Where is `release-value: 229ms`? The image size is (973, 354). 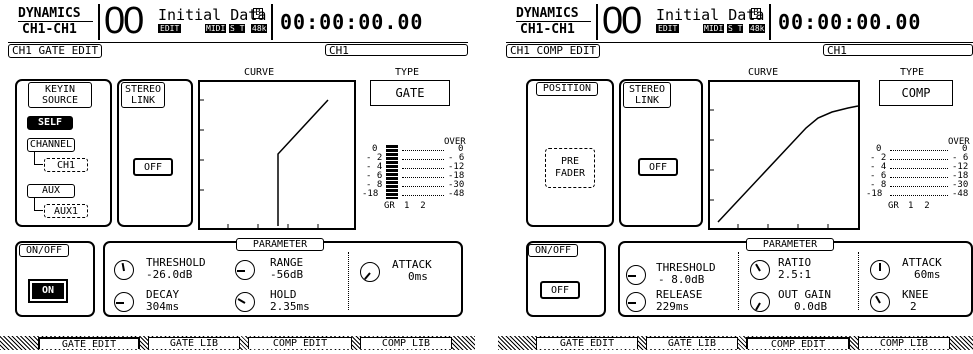
release-value: 229ms is located at coordinates (673, 306).